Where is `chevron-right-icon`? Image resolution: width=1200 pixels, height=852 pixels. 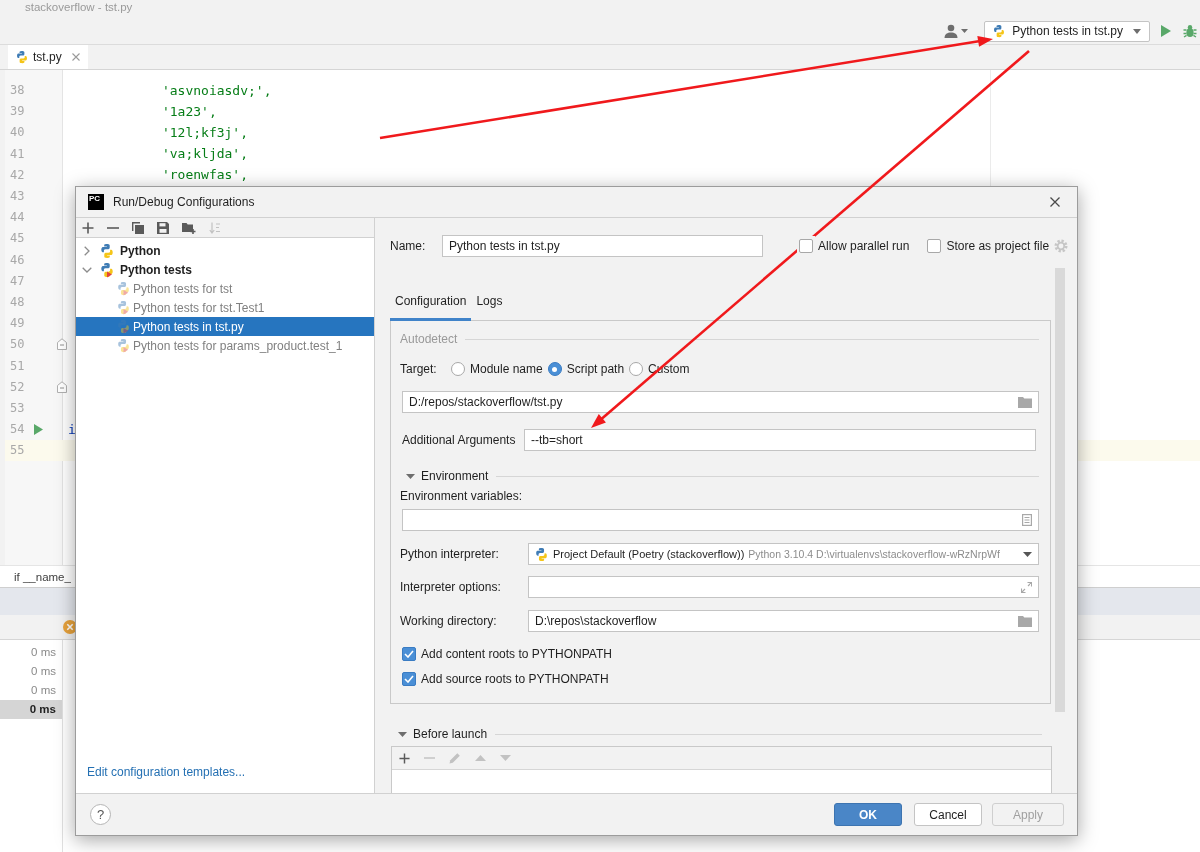
chevron-right-icon is located at coordinates (87, 250).